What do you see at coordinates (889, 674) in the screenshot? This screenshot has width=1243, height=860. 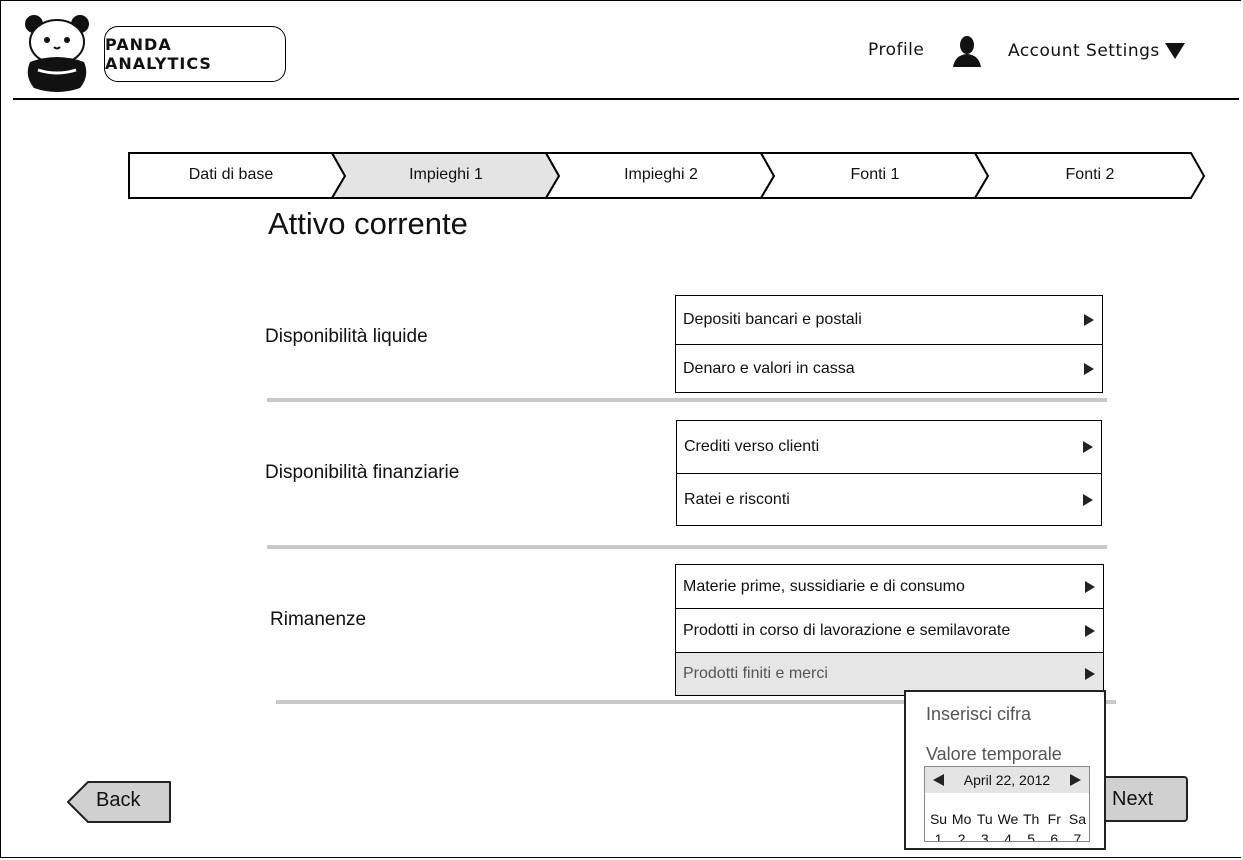 I see `list-item-selected: Prodotti finiti e merci` at bounding box center [889, 674].